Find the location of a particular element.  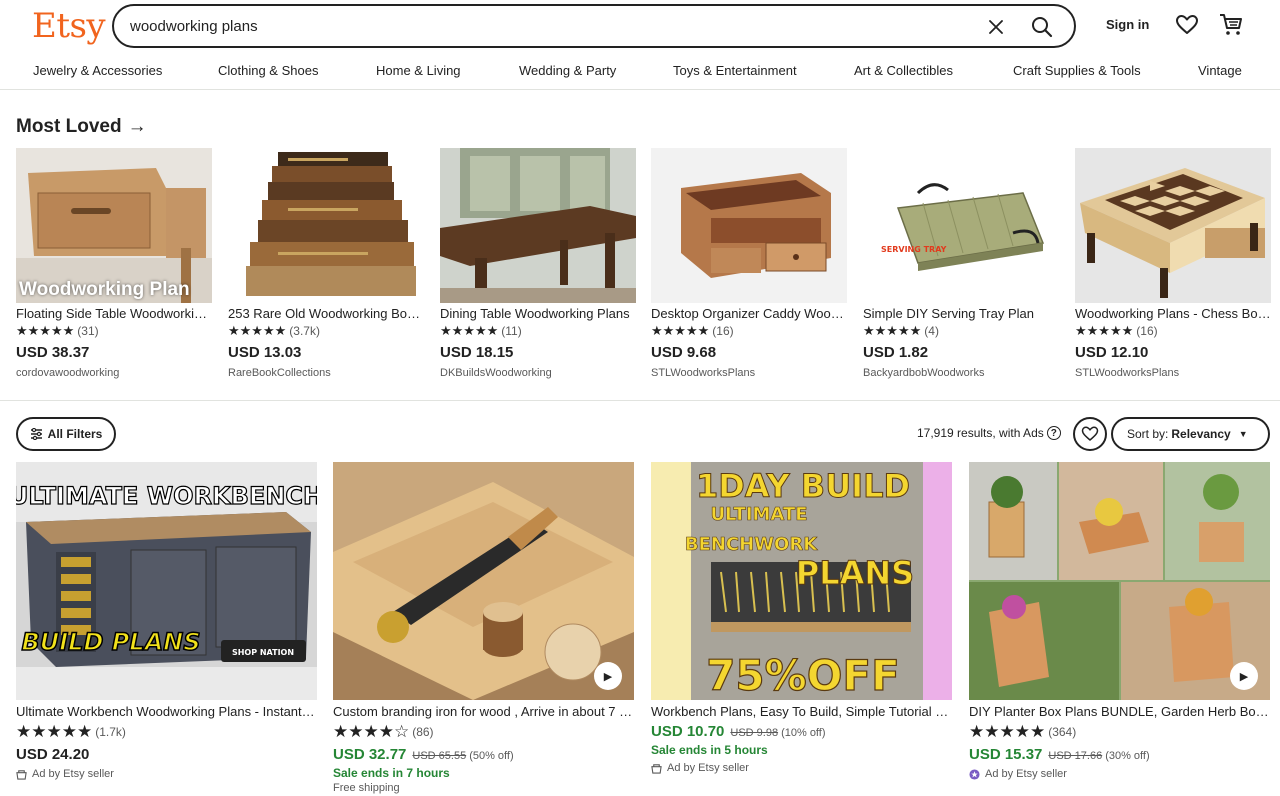

shop-name: BackyardbobWoodworks is located at coordinates (961, 373).